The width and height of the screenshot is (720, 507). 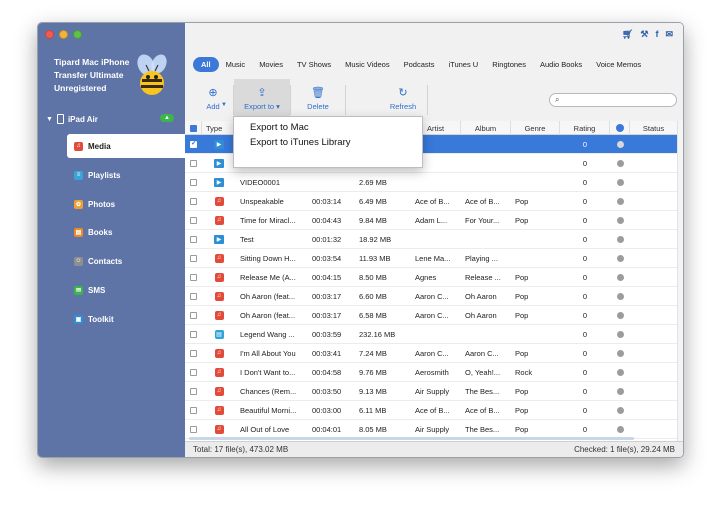 I want to click on horizontal-scrollbar, so click(x=411, y=438).